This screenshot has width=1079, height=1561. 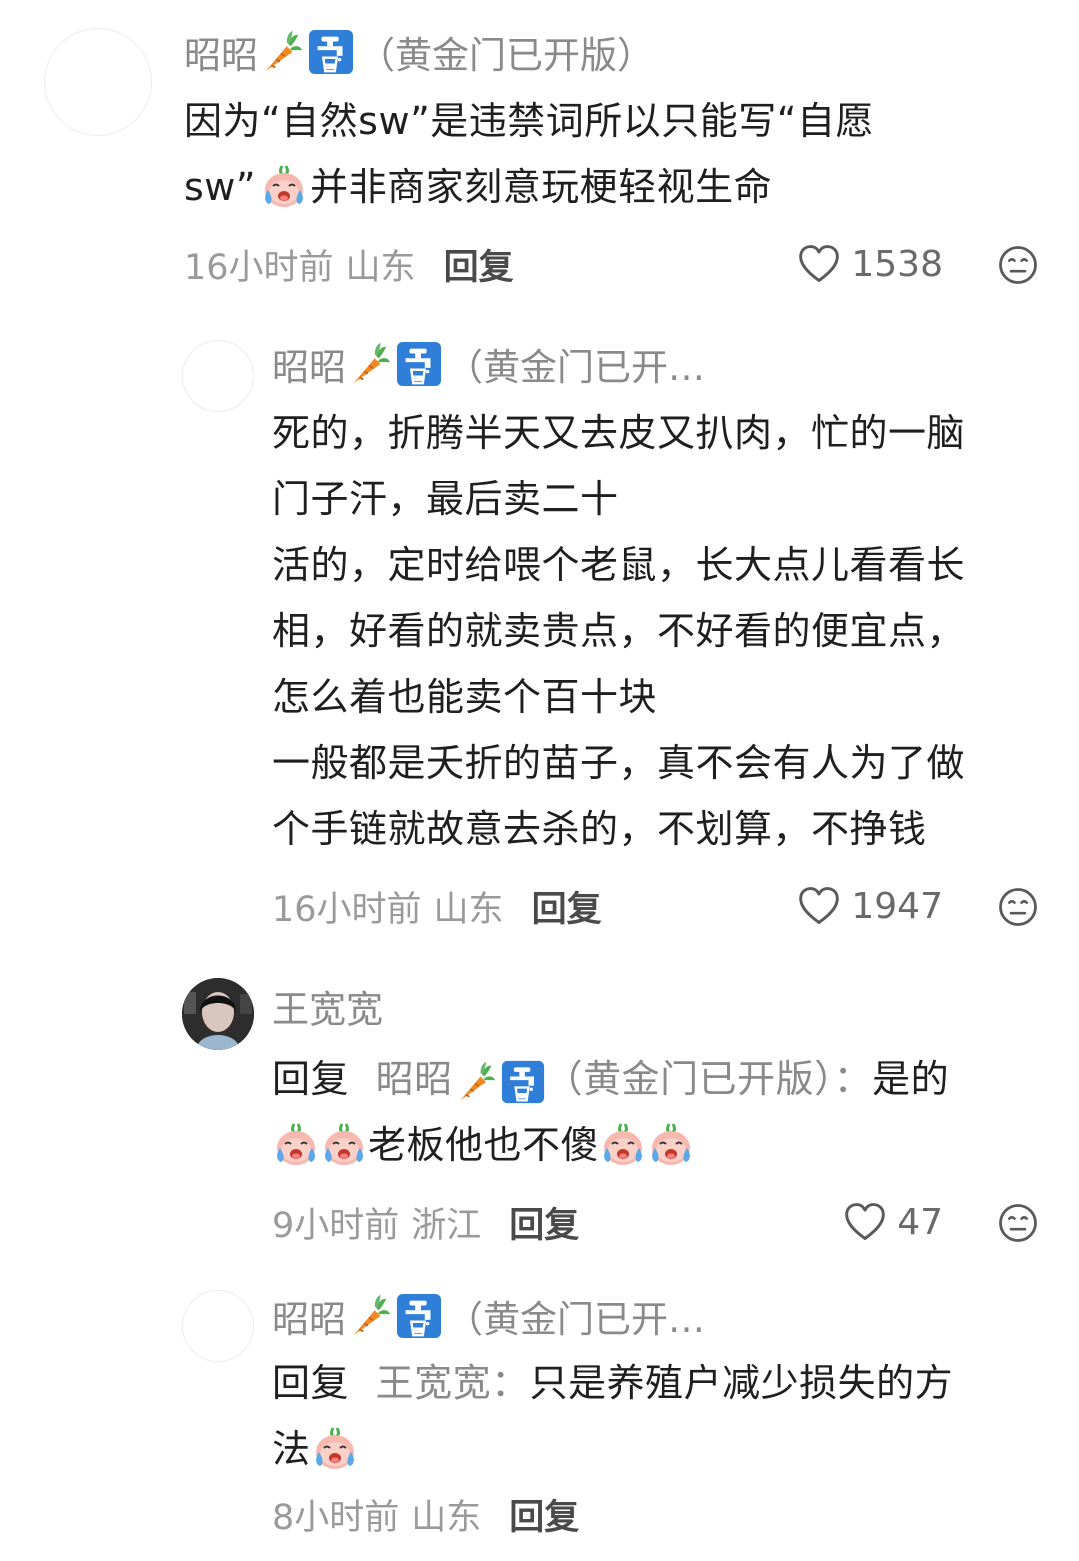 I want to click on comment-line: 相，好看的就卖贵点，不好看的便宜点，, so click(x=619, y=631).